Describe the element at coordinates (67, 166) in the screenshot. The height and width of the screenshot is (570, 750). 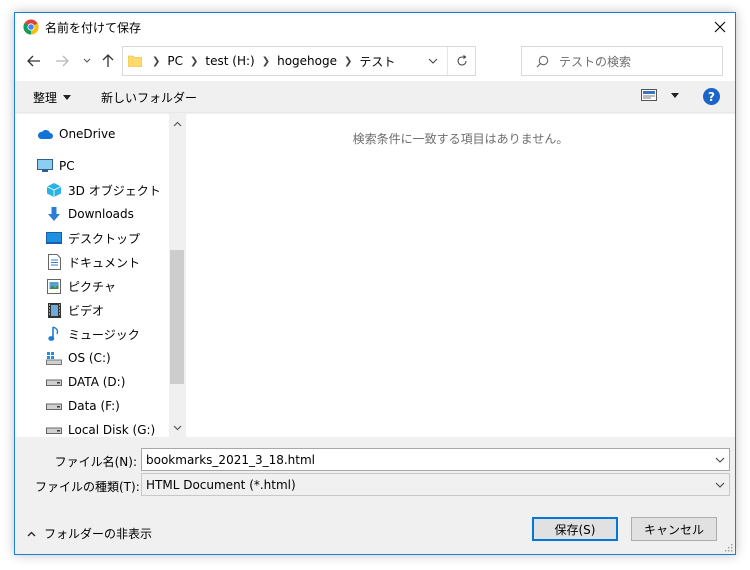
I see `tree-label: PC` at that location.